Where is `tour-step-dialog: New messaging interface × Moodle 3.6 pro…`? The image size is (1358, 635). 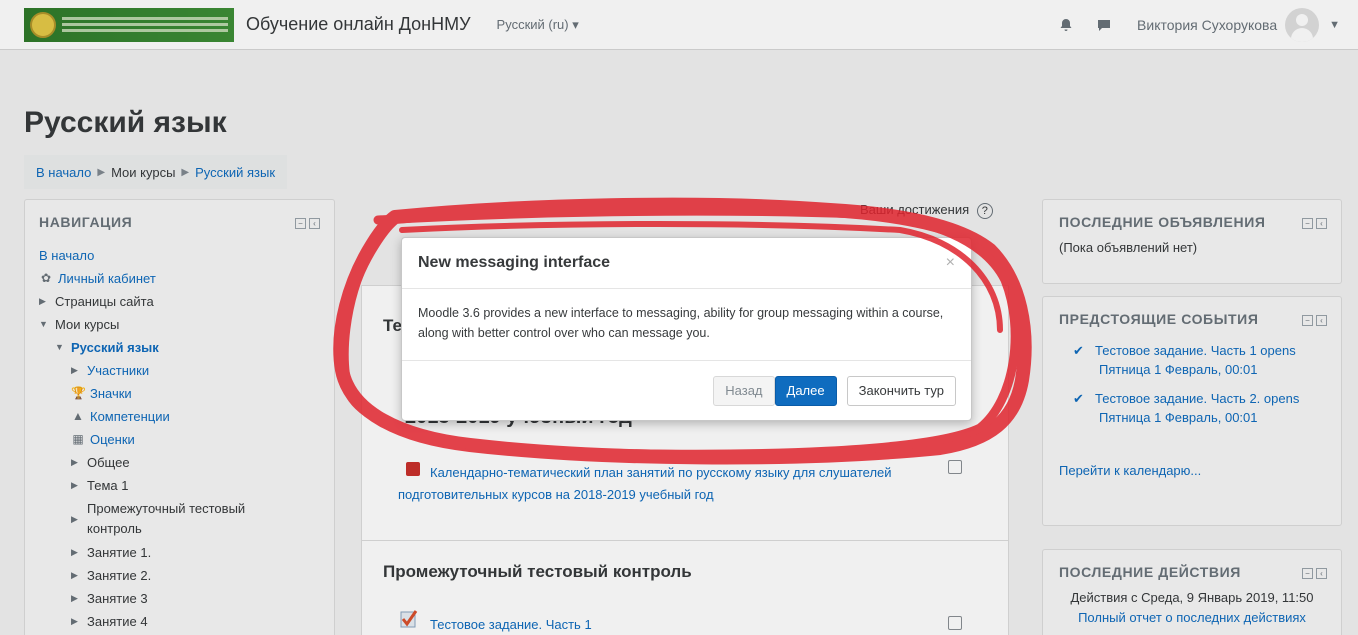 tour-step-dialog: New messaging interface × Moodle 3.6 pro… is located at coordinates (686, 329).